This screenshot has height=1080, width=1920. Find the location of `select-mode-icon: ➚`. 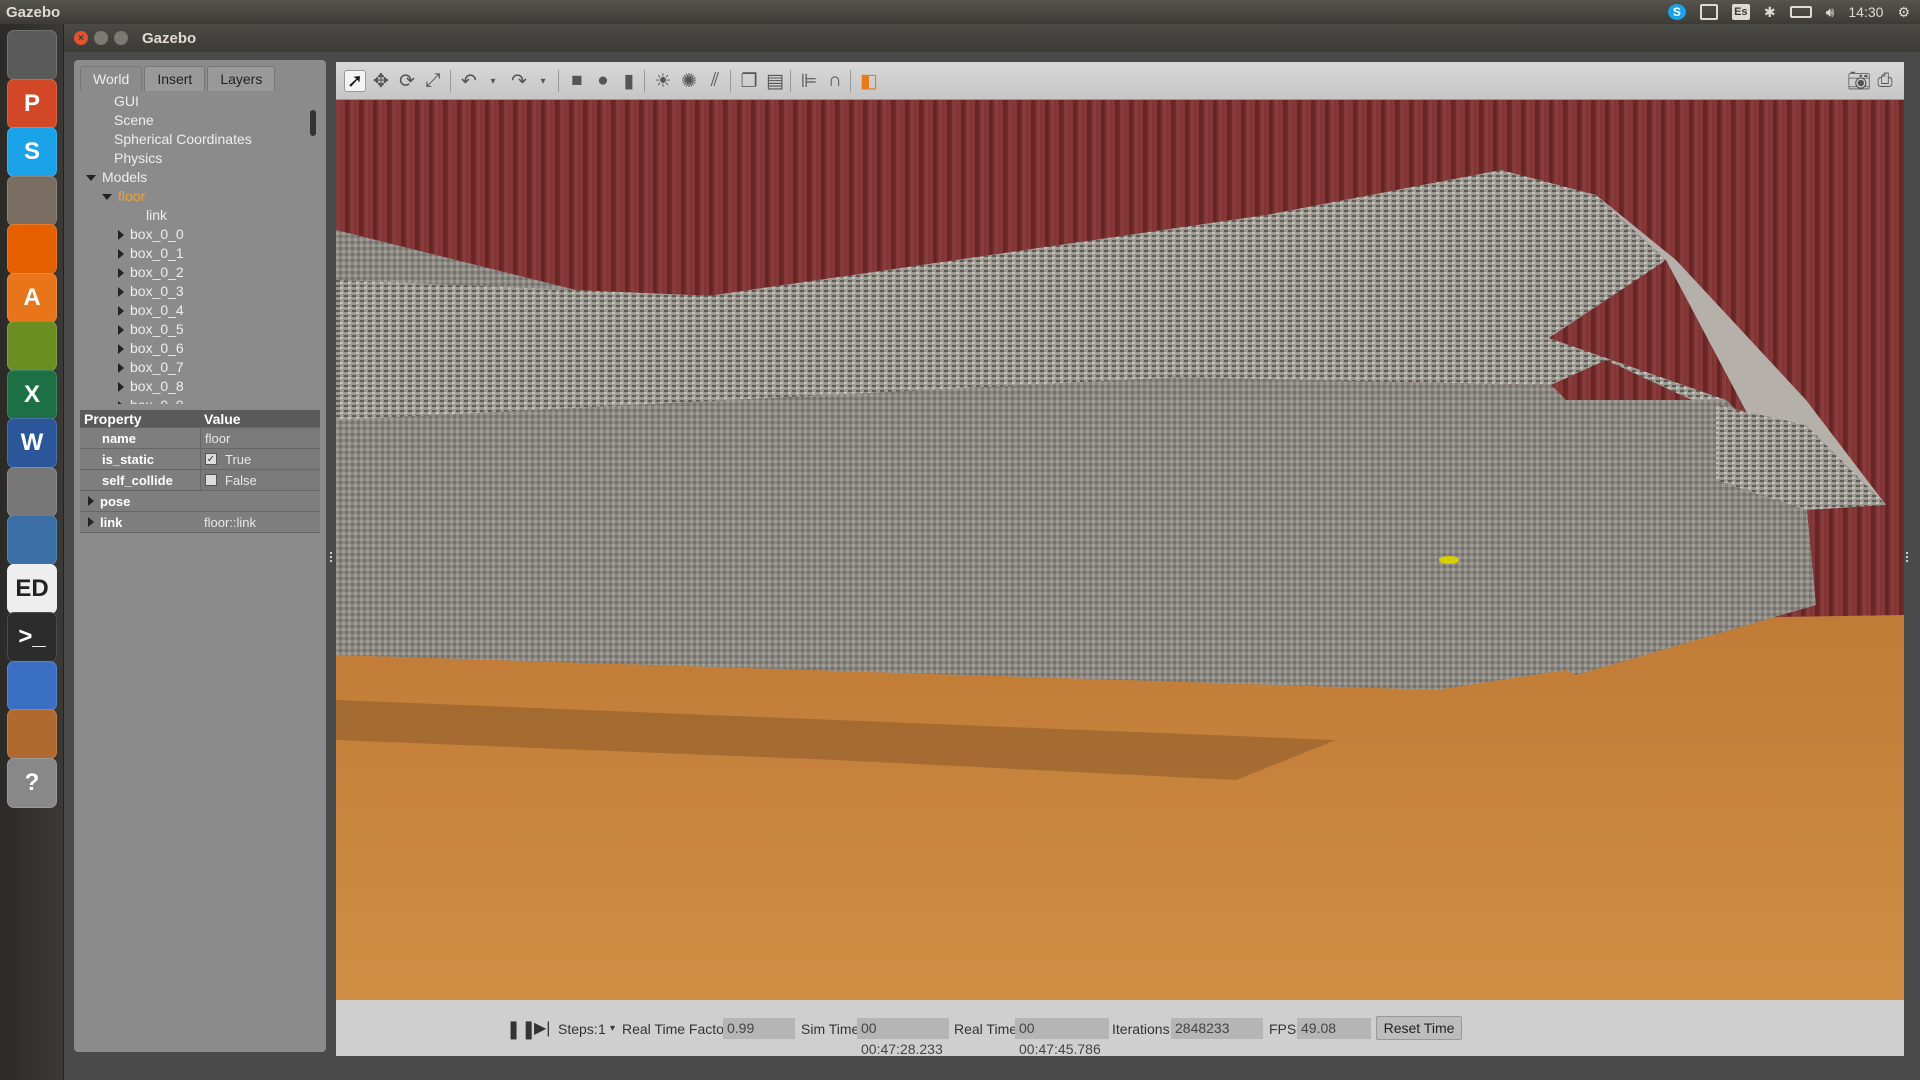

select-mode-icon: ➚ is located at coordinates (355, 81).